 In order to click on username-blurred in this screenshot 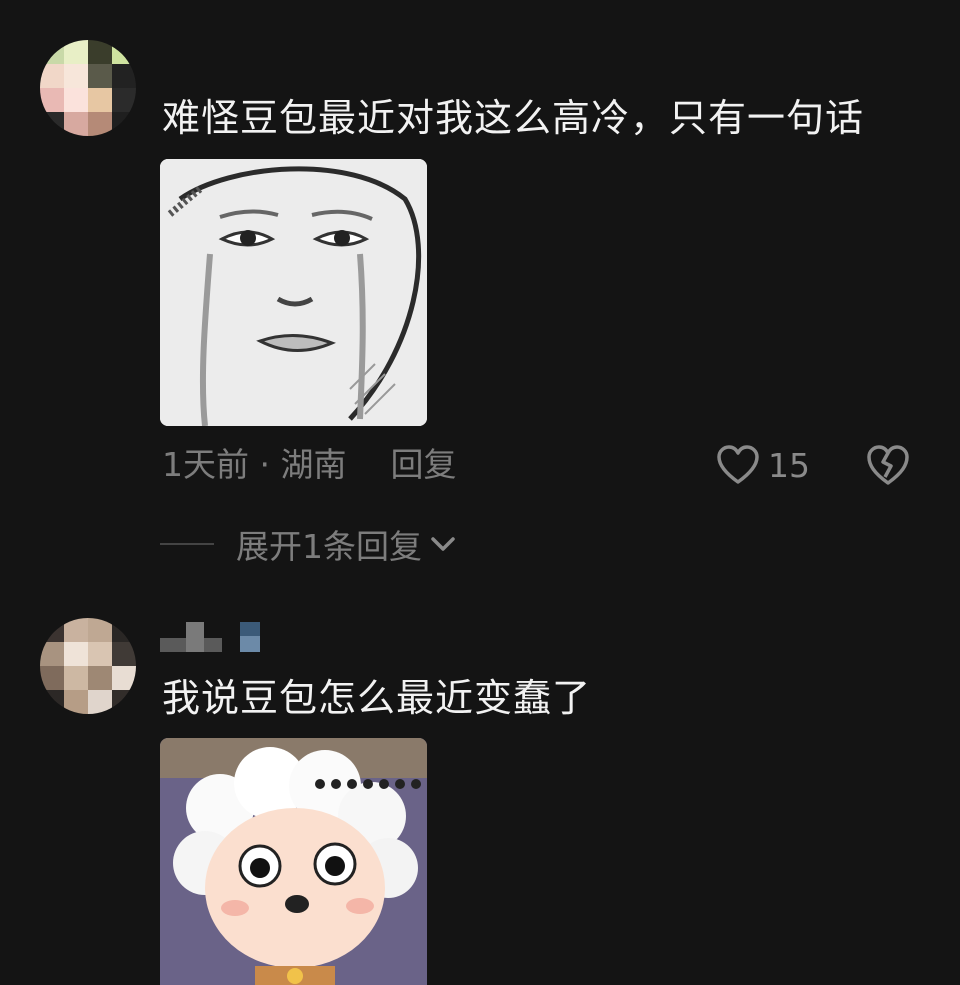, I will do `click(210, 637)`.